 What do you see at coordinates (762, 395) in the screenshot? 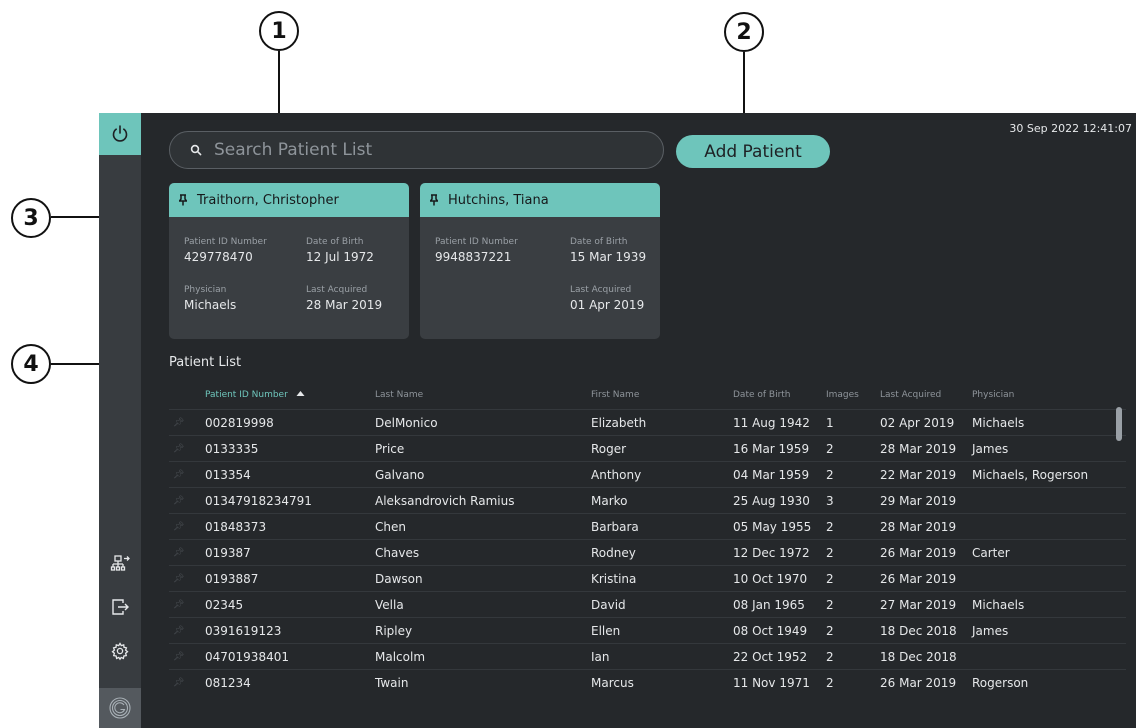
I see `column-header-date-of-birth: Date of Birth` at bounding box center [762, 395].